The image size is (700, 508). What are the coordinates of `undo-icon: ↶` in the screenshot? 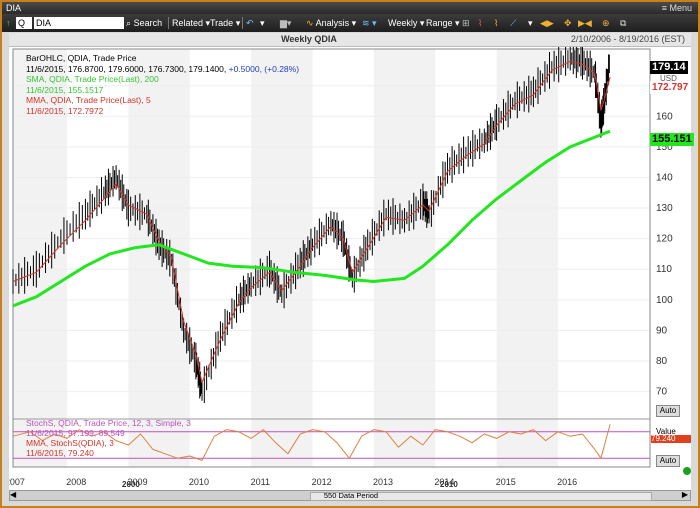 It's located at (250, 23).